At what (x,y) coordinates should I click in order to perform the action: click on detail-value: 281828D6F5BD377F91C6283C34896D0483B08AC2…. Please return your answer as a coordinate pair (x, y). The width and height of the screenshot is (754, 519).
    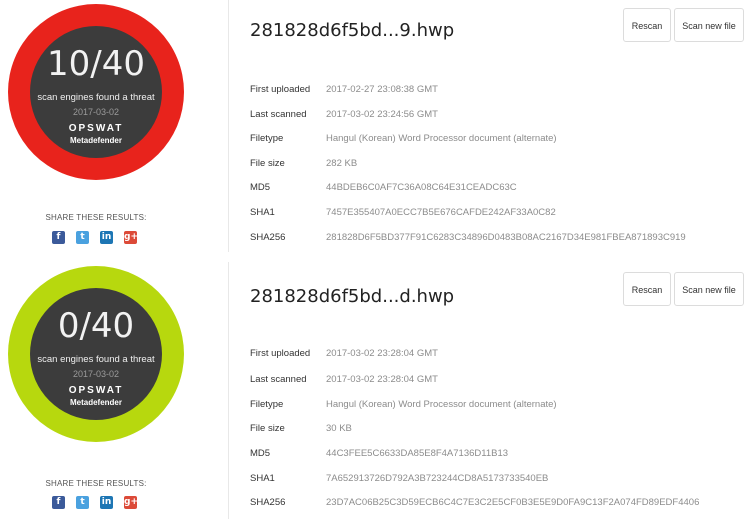
    Looking at the image, I should click on (506, 237).